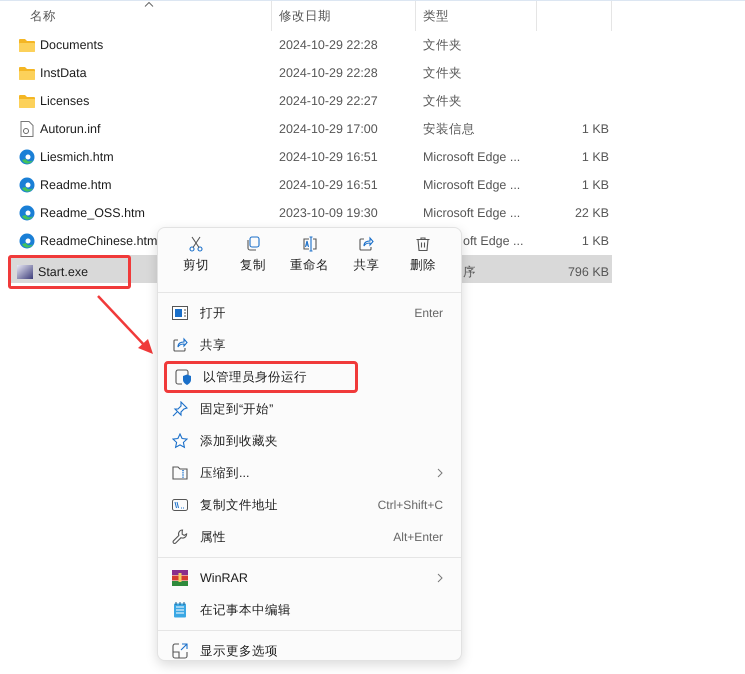  Describe the element at coordinates (239, 441) in the screenshot. I see `menu-item-label: 添加到收藏夹` at that location.